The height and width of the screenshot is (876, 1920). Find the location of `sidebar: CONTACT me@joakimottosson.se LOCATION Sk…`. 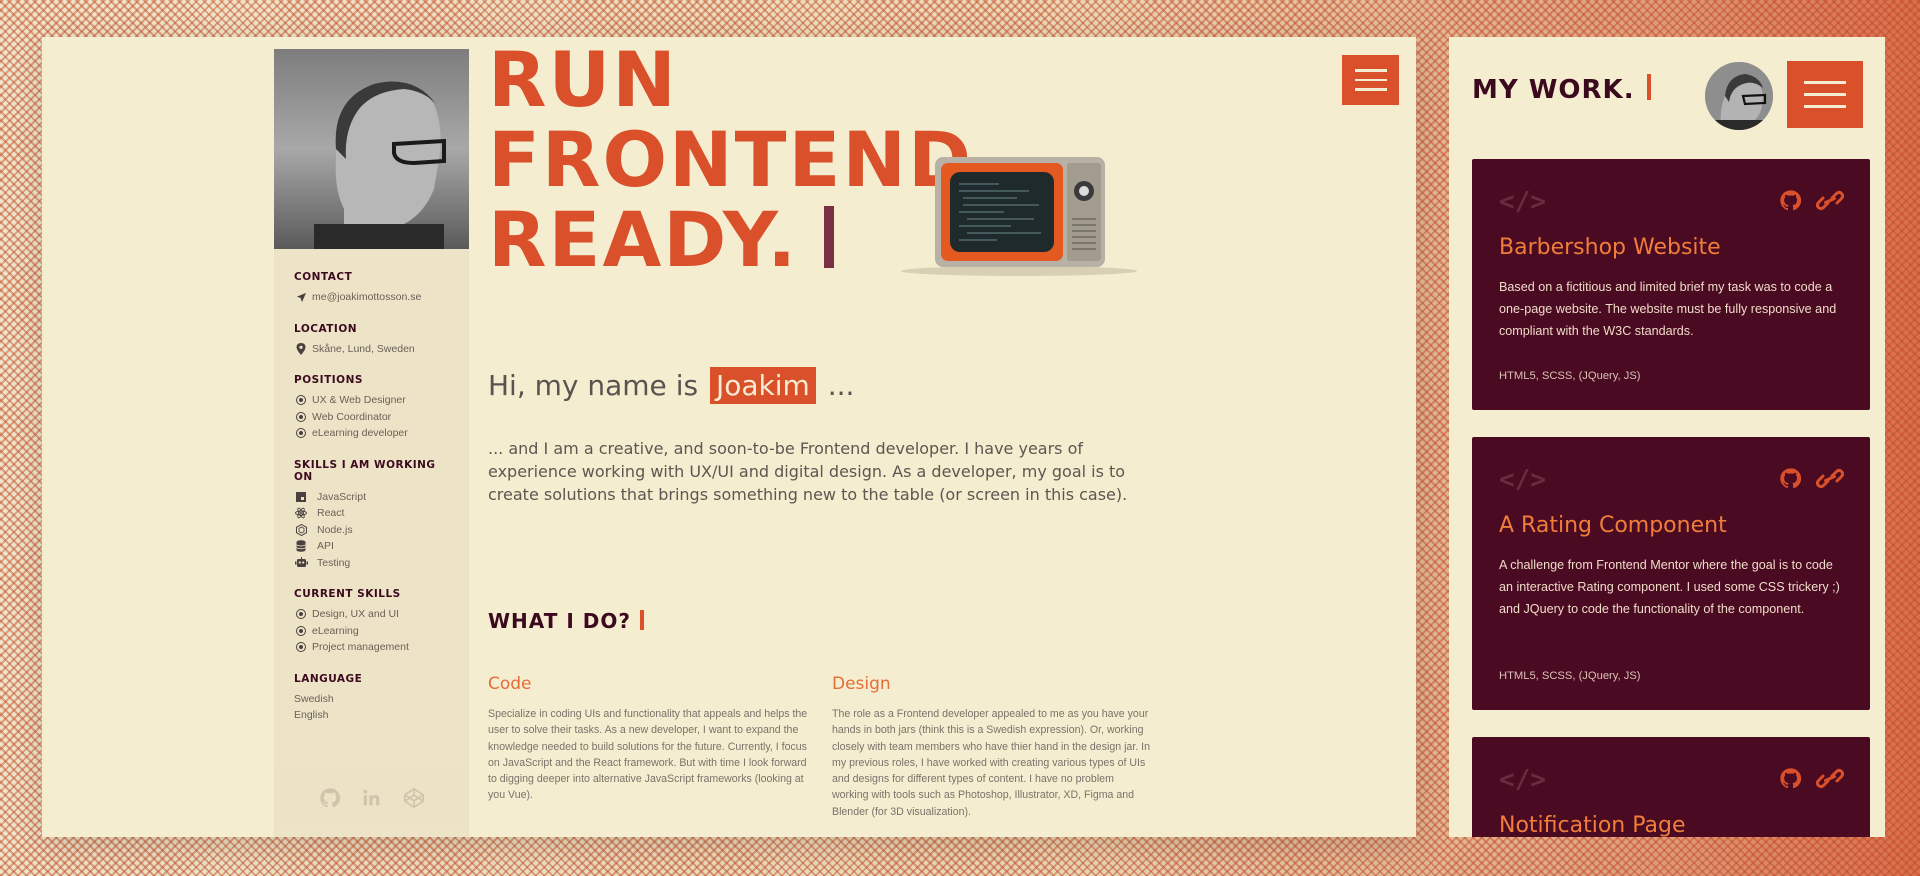

sidebar: CONTACT me@joakimottosson.se LOCATION Sk… is located at coordinates (371, 443).